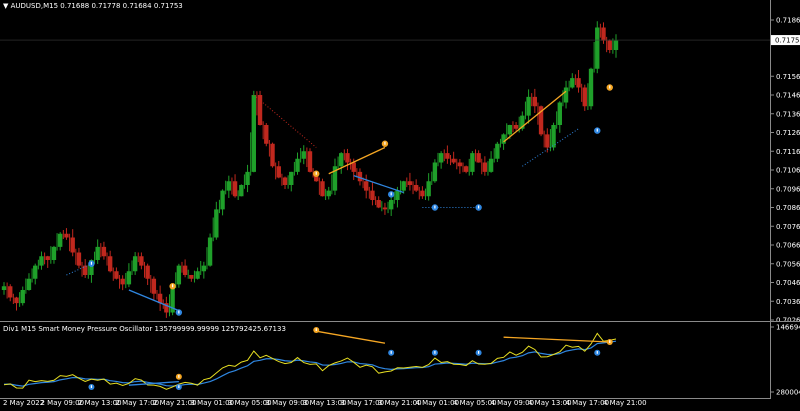 The image size is (800, 411). I want to click on ohlc-values: 0.71688 0.71778 0.71684 0.71753, so click(121, 6).